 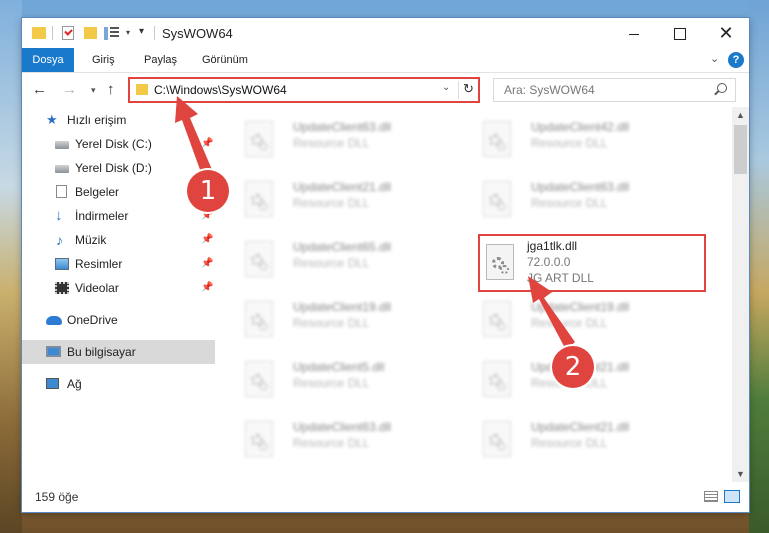 I want to click on sidebar-item-local-disk-d: Yerel Disk (D:), so click(x=118, y=168).